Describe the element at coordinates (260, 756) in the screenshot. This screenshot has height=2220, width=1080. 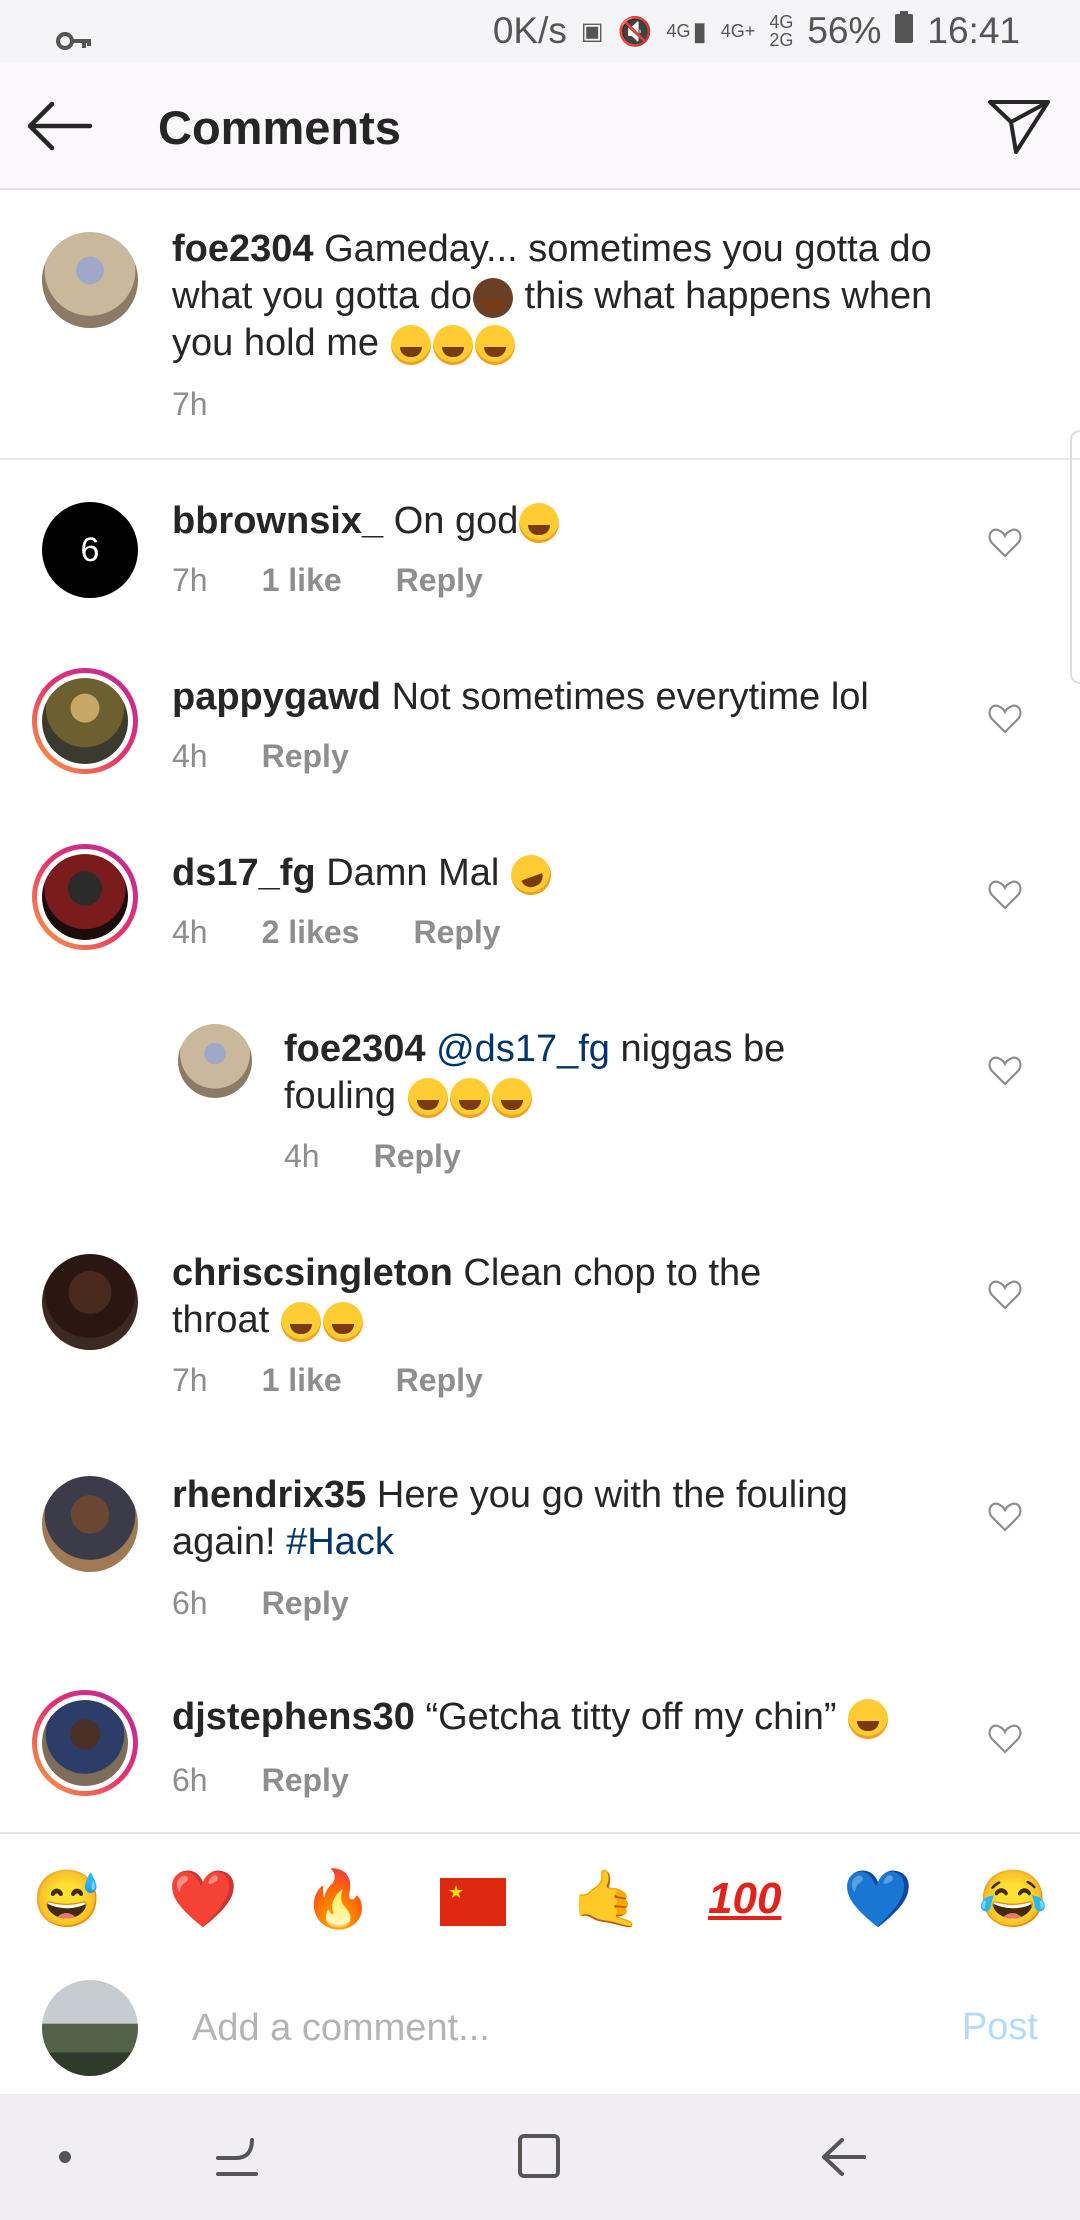
I see `comment-meta: 4h Reply` at that location.